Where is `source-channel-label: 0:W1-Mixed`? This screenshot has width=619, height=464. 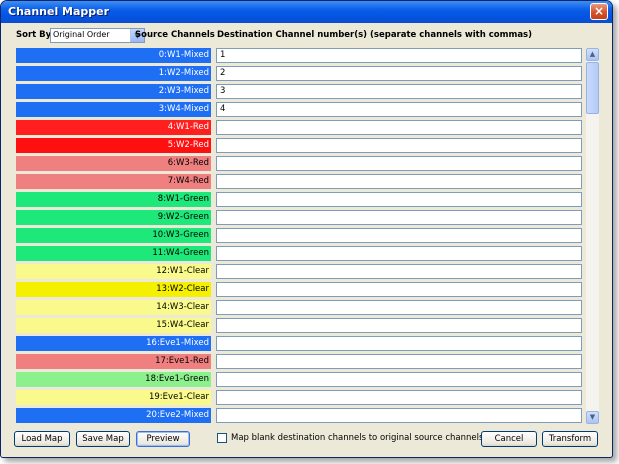
source-channel-label: 0:W1-Mixed is located at coordinates (113, 55).